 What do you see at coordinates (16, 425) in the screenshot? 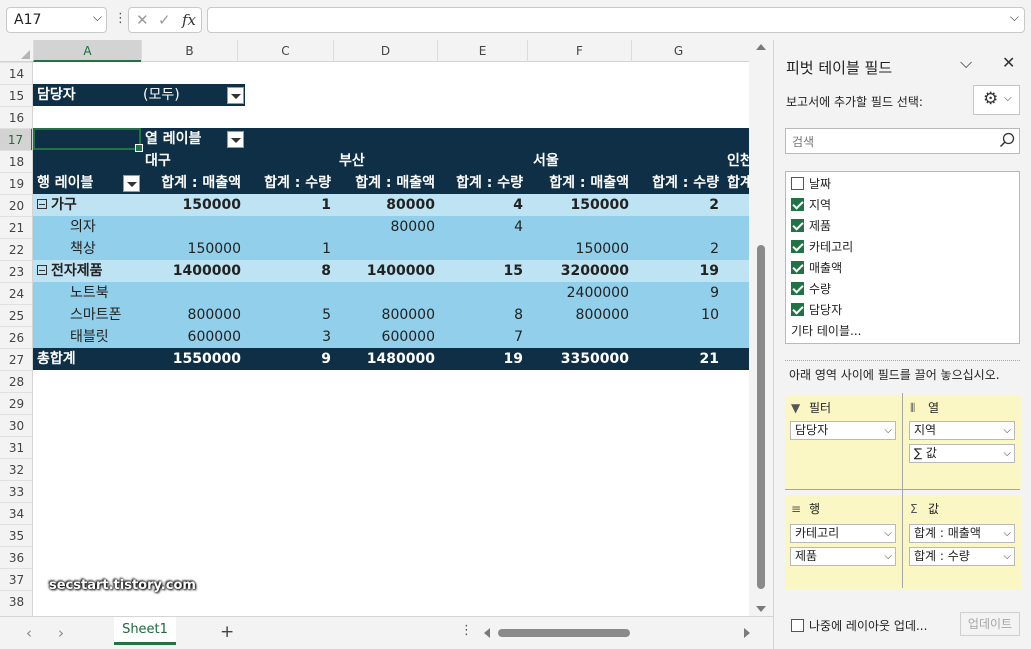
I see `row-header-30: 30` at bounding box center [16, 425].